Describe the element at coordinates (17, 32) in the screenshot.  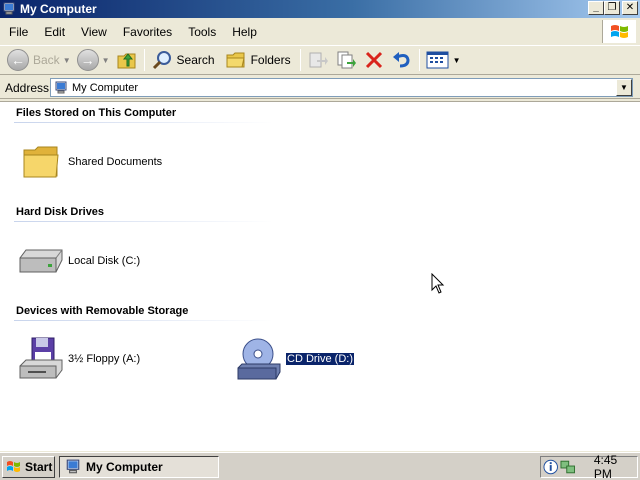
I see `menu-file: File` at that location.